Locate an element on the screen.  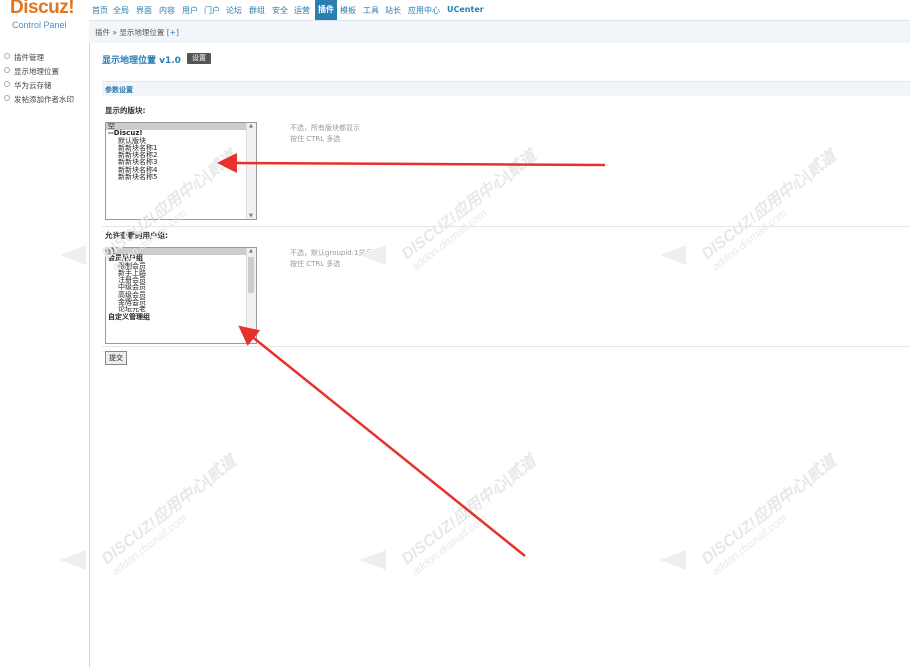
sidebar-item-label: 华为云存储 is located at coordinates (33, 85).